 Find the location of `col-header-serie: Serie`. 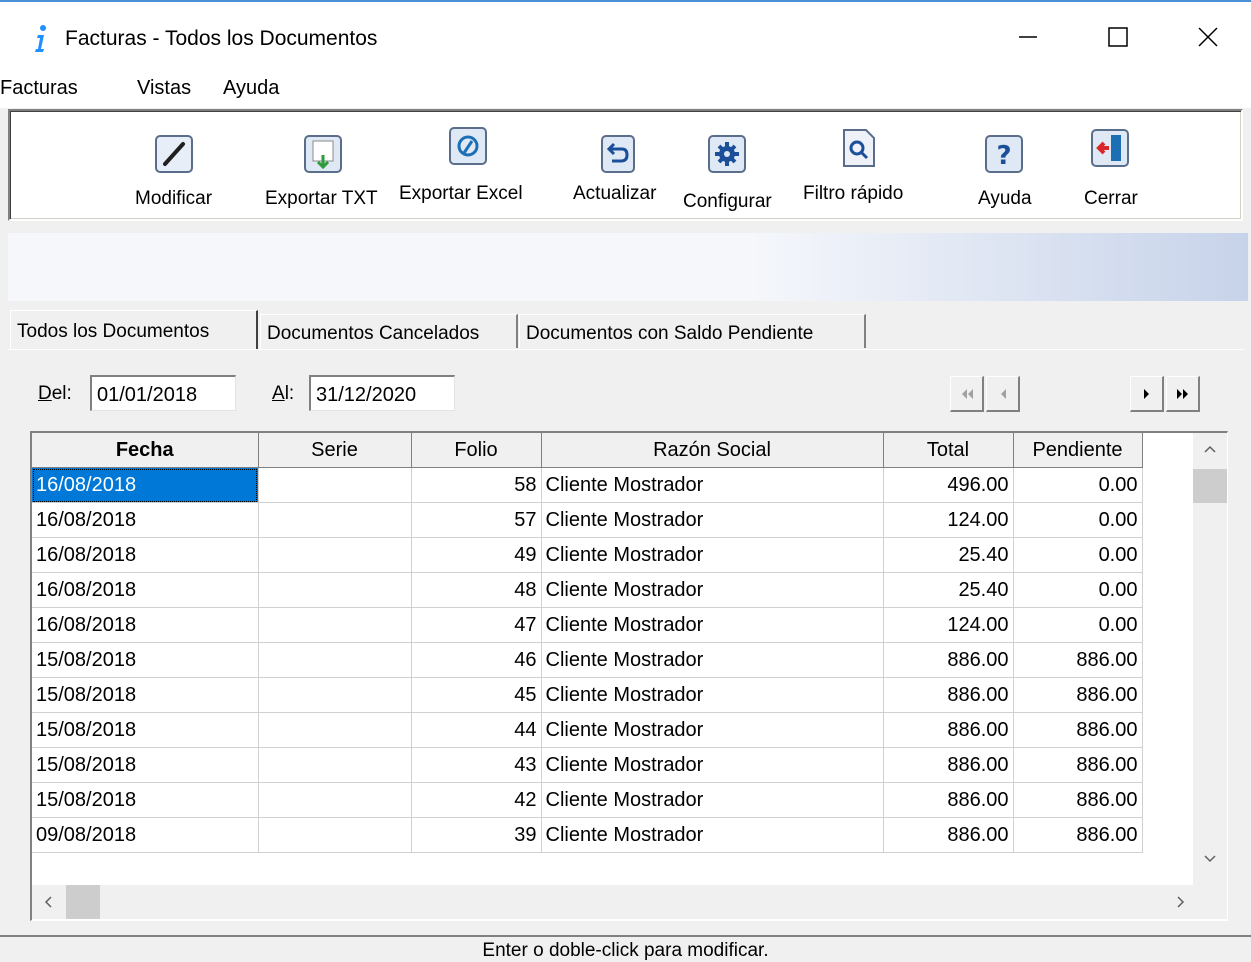

col-header-serie: Serie is located at coordinates (335, 450).